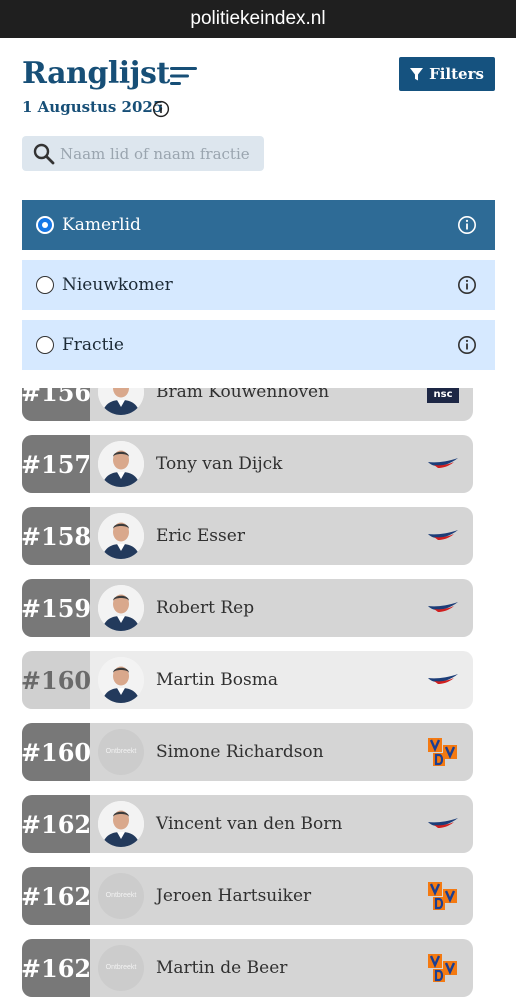  I want to click on search-input, so click(160, 153).